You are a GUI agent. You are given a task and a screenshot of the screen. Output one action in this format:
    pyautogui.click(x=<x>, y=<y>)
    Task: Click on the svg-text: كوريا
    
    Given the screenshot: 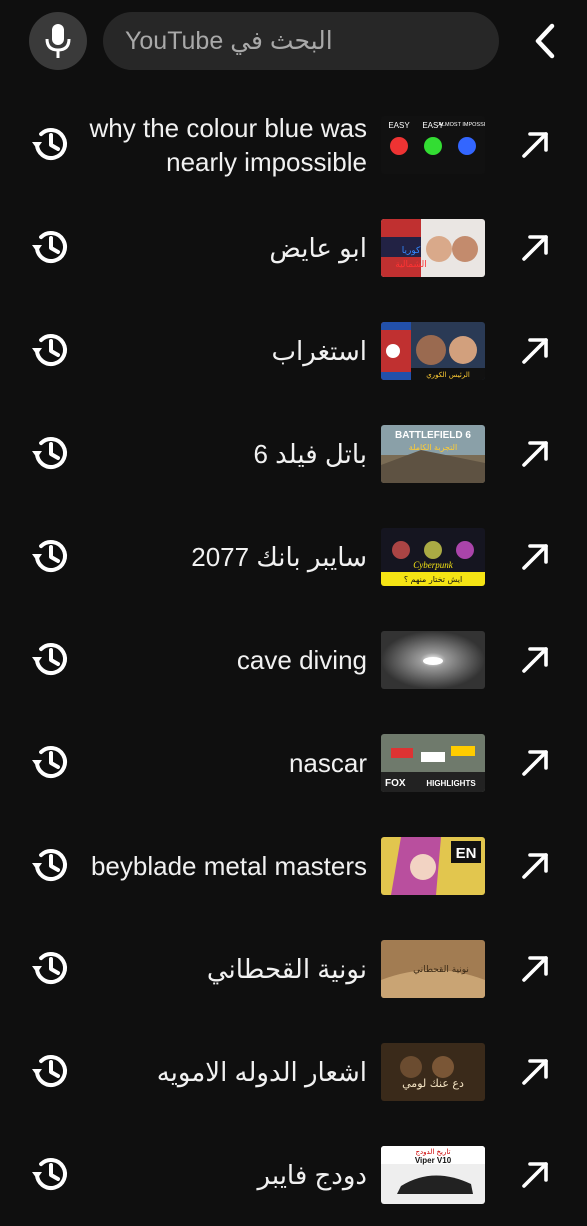 What is the action you would take?
    pyautogui.click(x=411, y=251)
    